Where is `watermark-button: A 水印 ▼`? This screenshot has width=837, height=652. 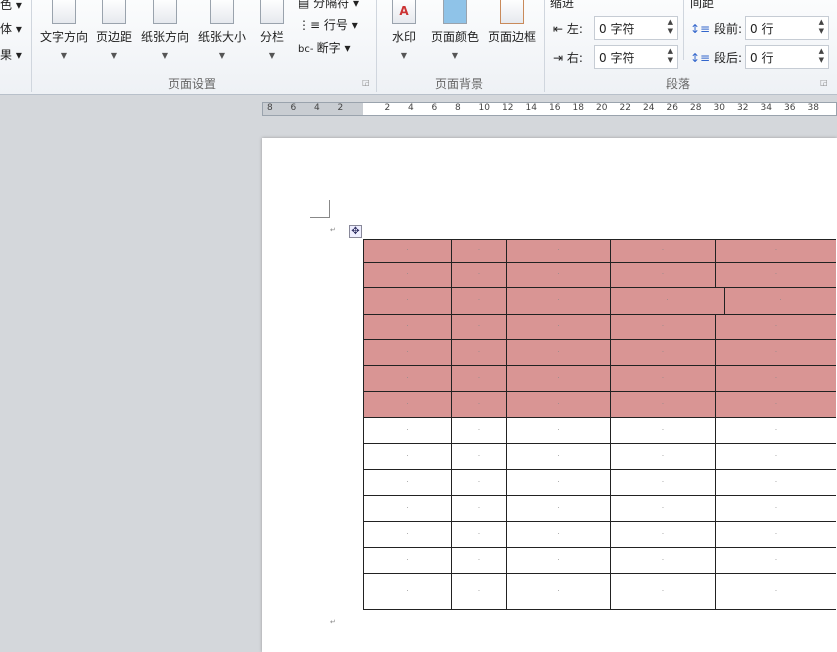
watermark-button: A 水印 ▼ is located at coordinates (404, 30).